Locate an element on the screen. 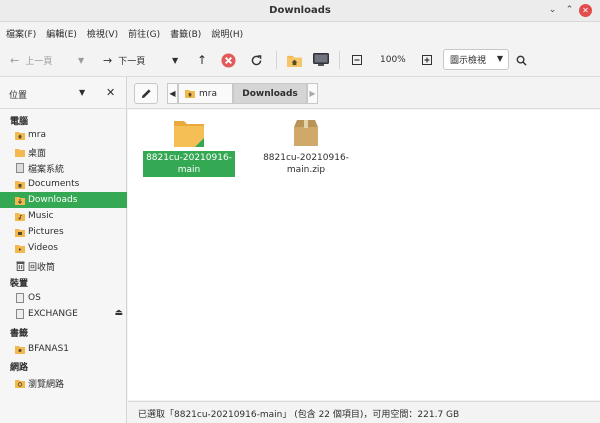  sidebar-item-music: Music is located at coordinates (63, 216).